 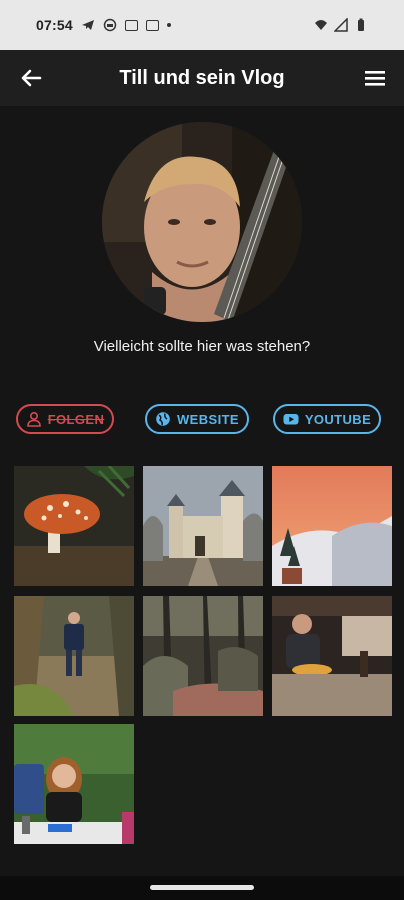 What do you see at coordinates (291, 419) in the screenshot?
I see `youtube-icon` at bounding box center [291, 419].